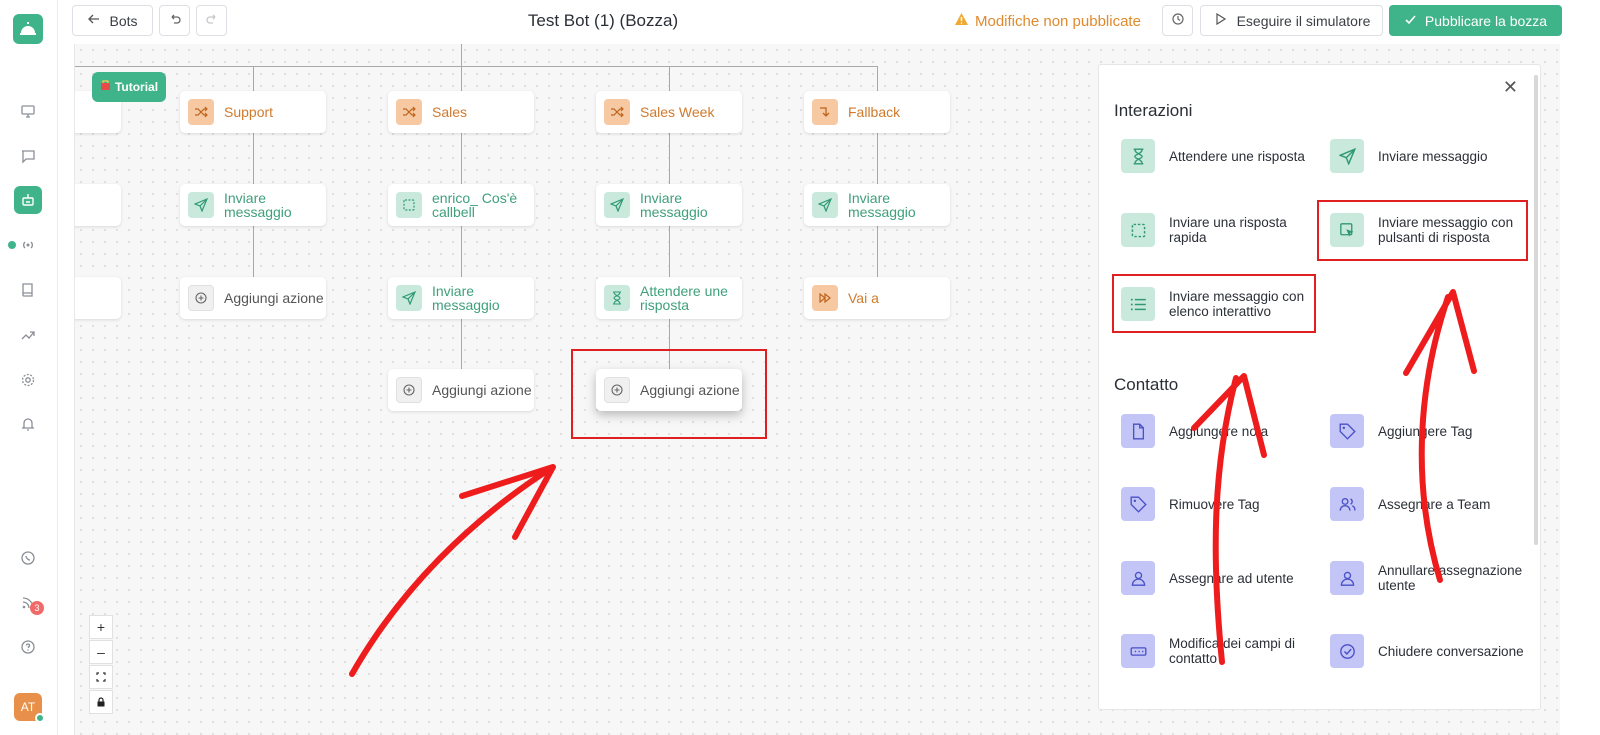 This screenshot has width=1600, height=735. Describe the element at coordinates (1221, 651) in the screenshot. I see `option-edit-contact-fields: Modifica dei campi di contatto` at that location.